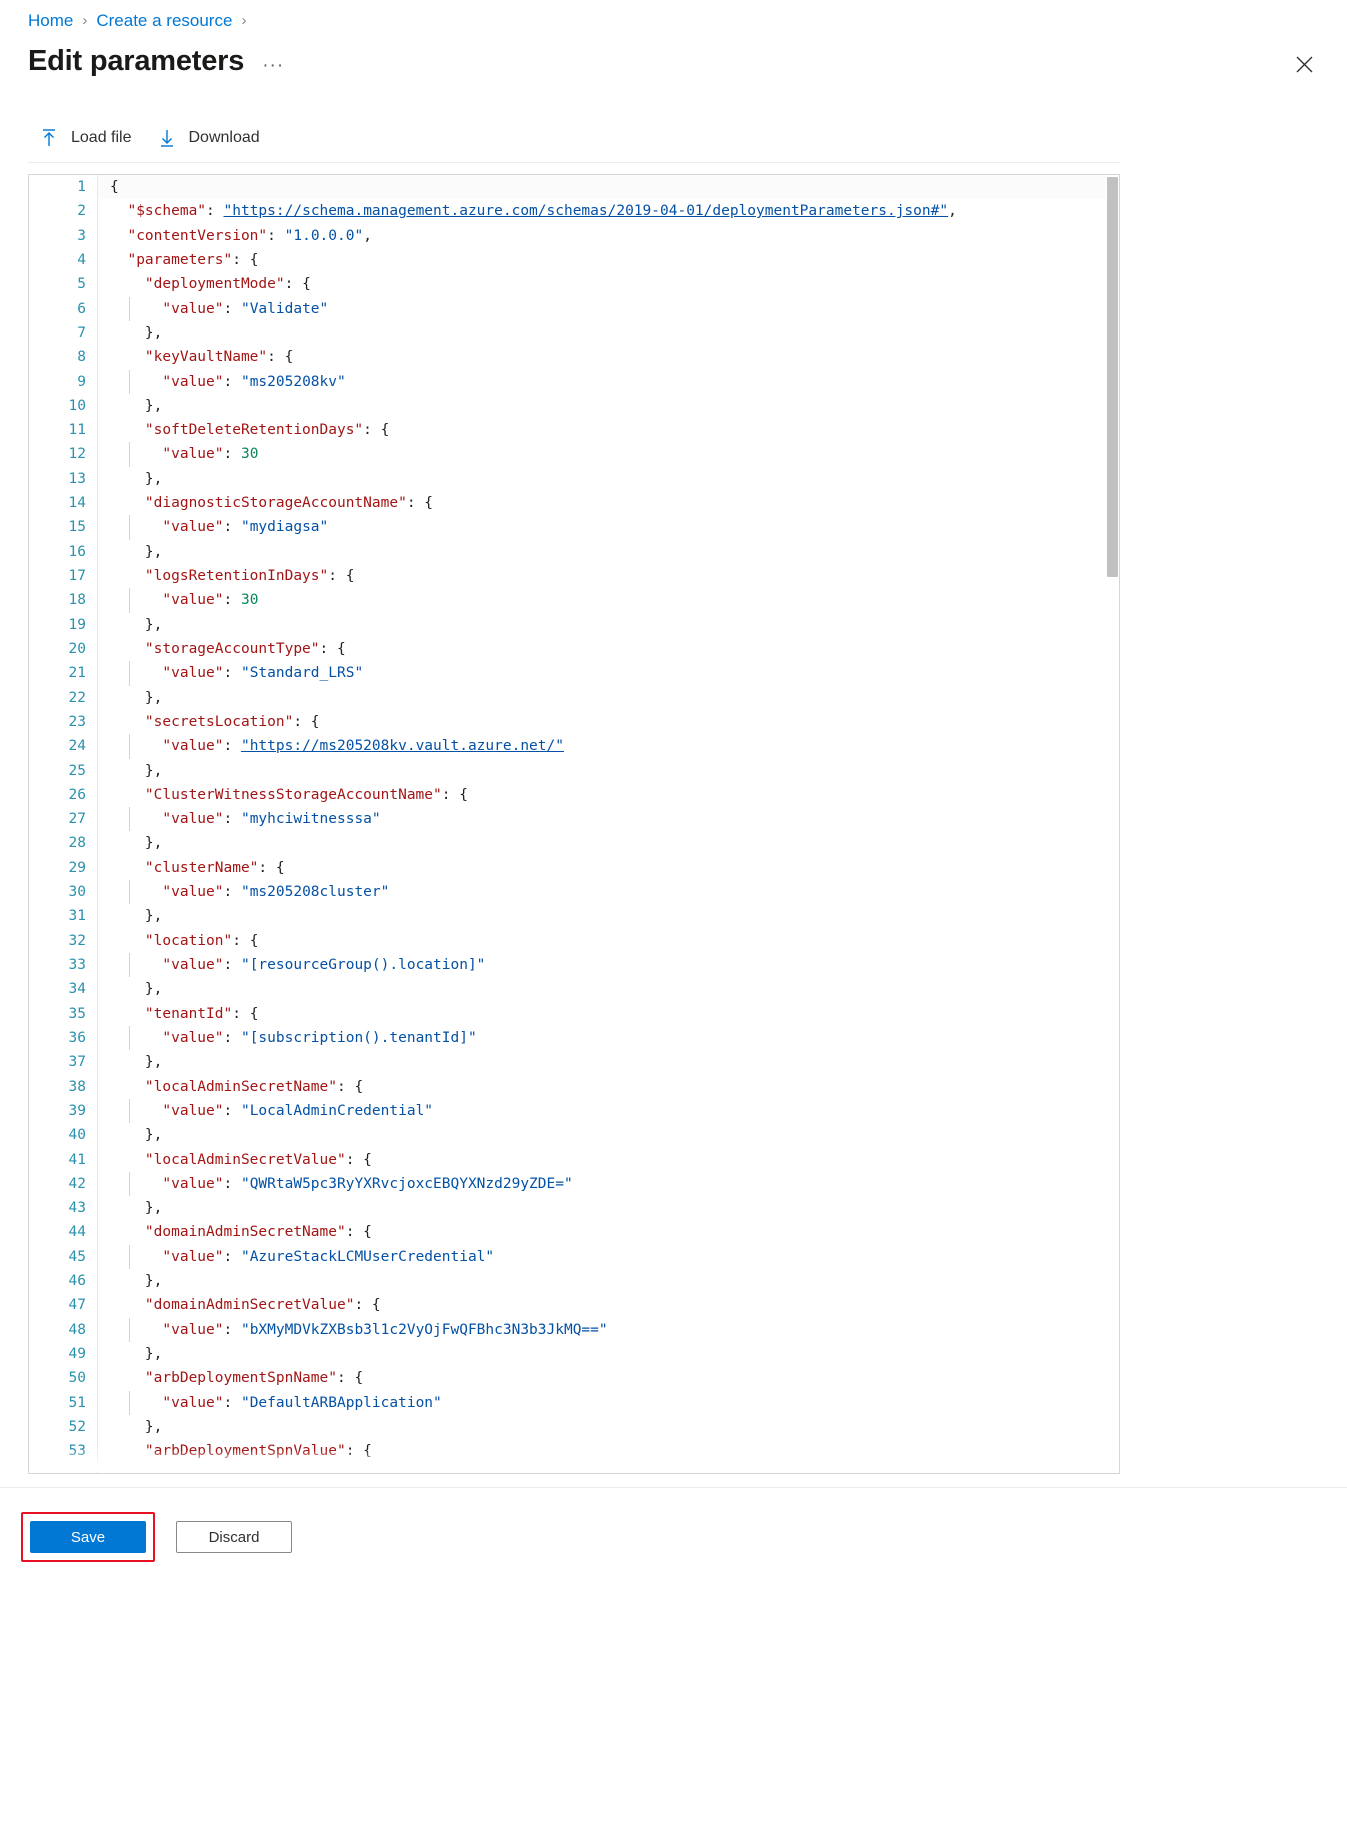 This screenshot has width=1347, height=1842. What do you see at coordinates (608, 503) in the screenshot?
I see `code-line: "diagnosticStorageAccountName": {` at bounding box center [608, 503].